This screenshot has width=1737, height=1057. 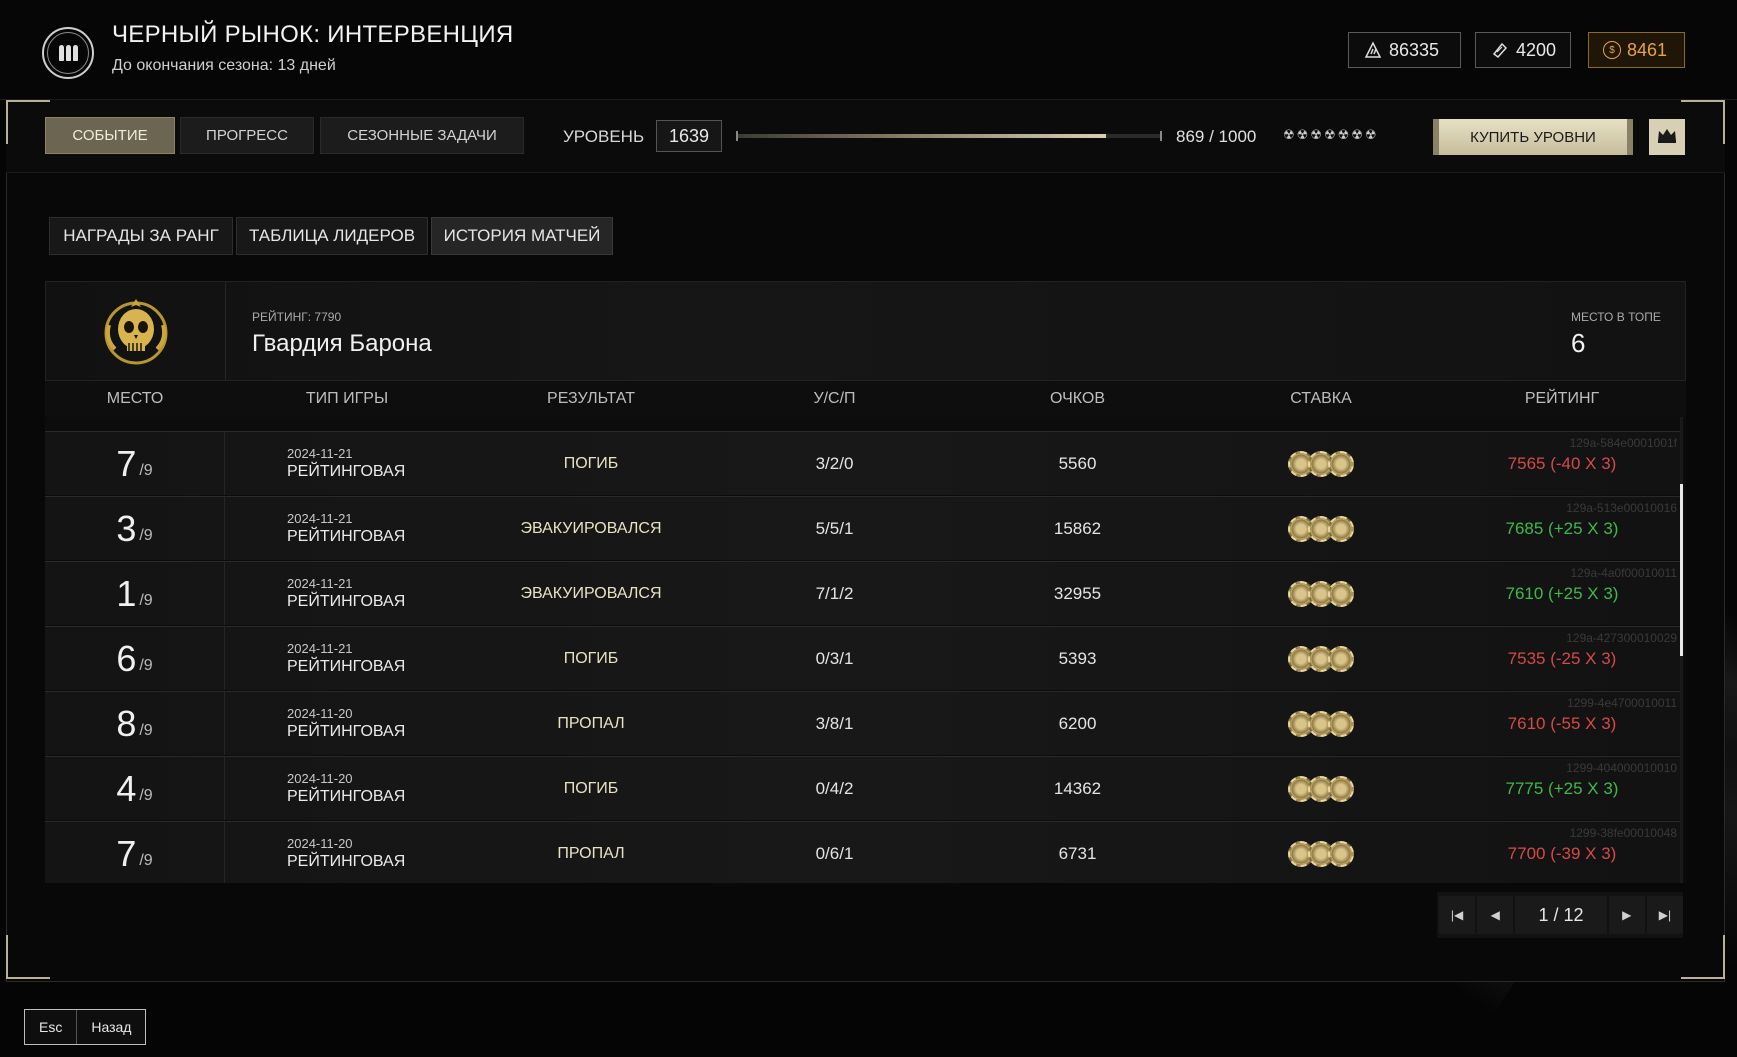 What do you see at coordinates (865, 981) in the screenshot?
I see `footer-divider` at bounding box center [865, 981].